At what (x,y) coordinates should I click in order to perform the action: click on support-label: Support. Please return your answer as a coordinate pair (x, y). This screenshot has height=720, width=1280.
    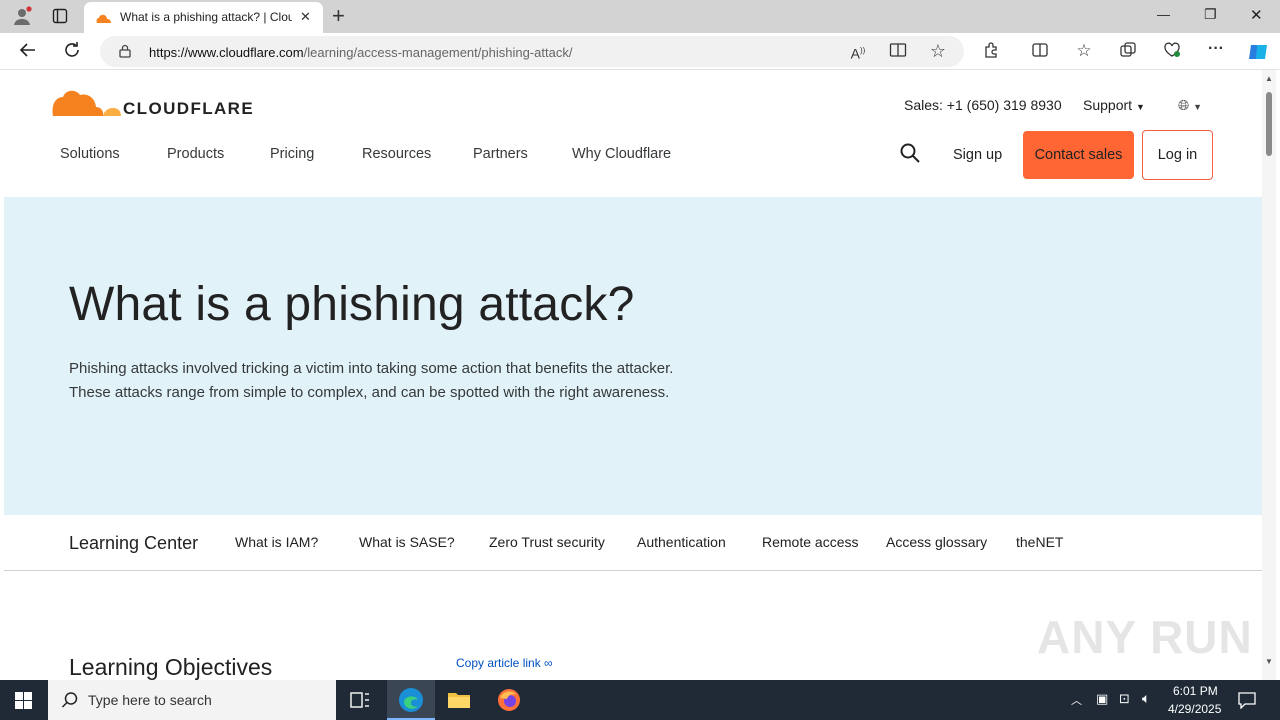
    Looking at the image, I should click on (1108, 105).